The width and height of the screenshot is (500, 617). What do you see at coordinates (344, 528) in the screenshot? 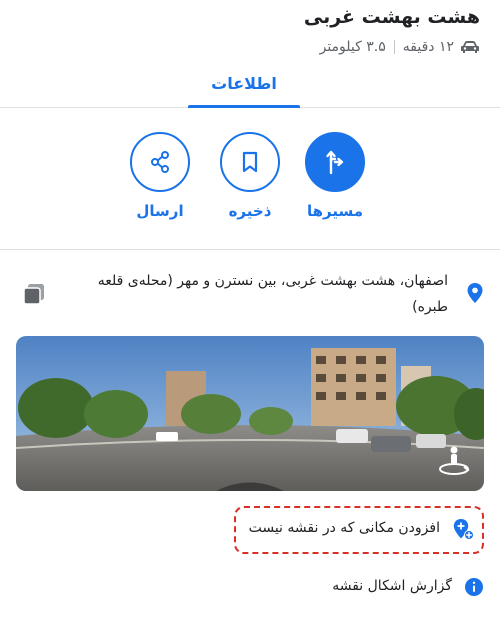
I see `add-place-label: افزودن مکانی که در نقشه نیست` at bounding box center [344, 528].